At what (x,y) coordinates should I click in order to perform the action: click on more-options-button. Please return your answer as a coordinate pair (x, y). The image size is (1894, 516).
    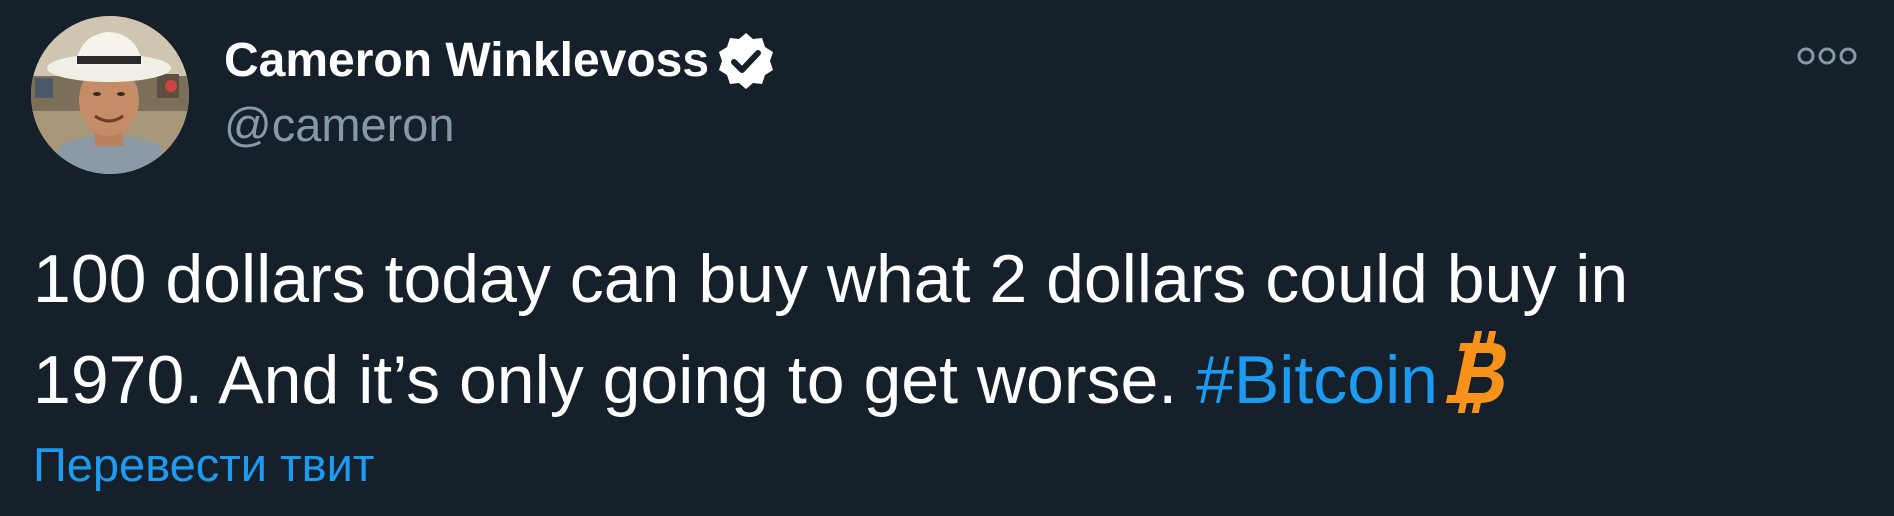
    Looking at the image, I should click on (1827, 56).